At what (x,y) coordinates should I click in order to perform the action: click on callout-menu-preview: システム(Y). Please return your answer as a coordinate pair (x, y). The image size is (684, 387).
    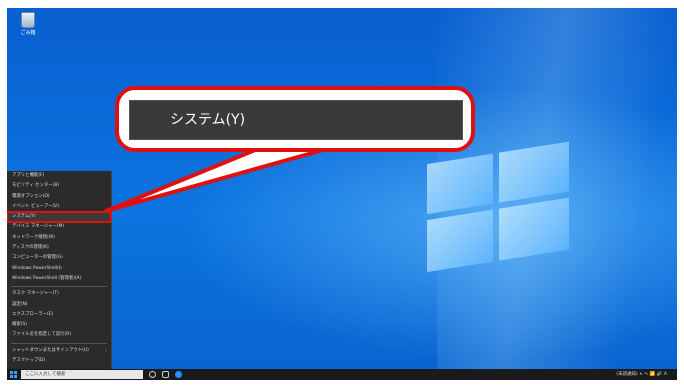
    Looking at the image, I should click on (296, 120).